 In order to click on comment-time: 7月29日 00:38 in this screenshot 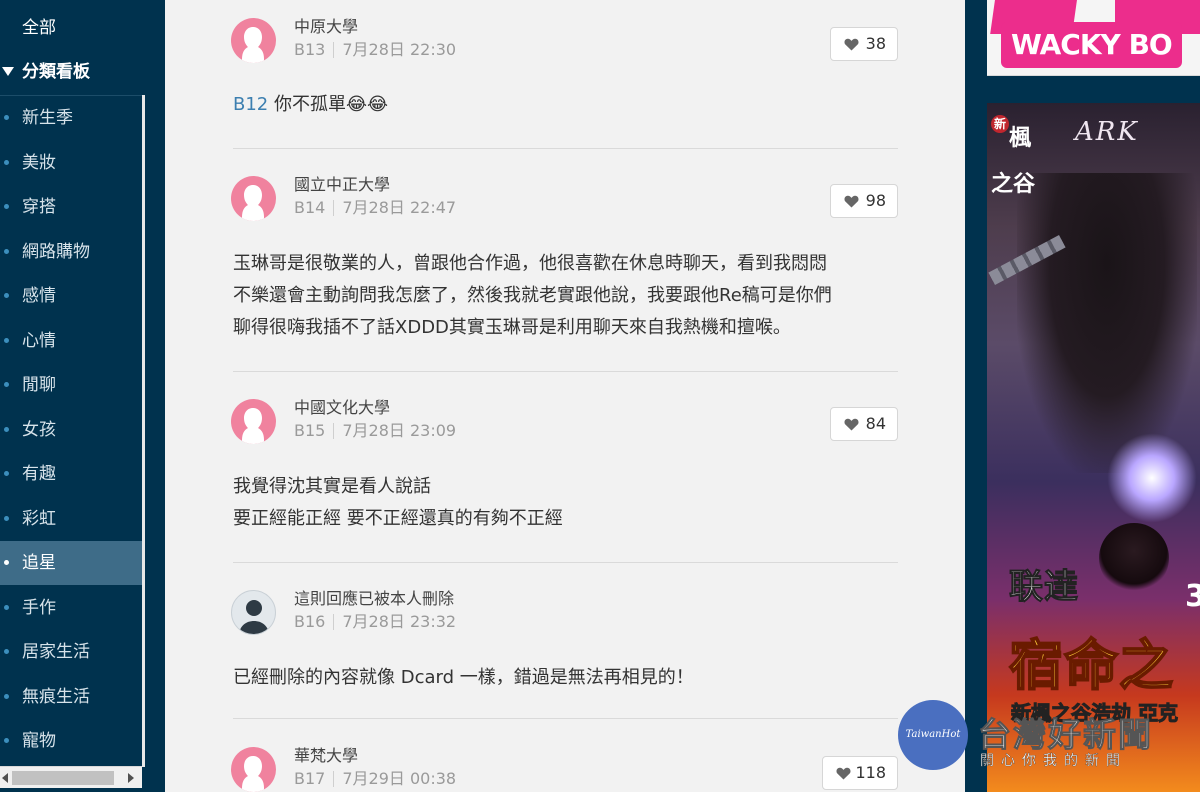, I will do `click(399, 778)`.